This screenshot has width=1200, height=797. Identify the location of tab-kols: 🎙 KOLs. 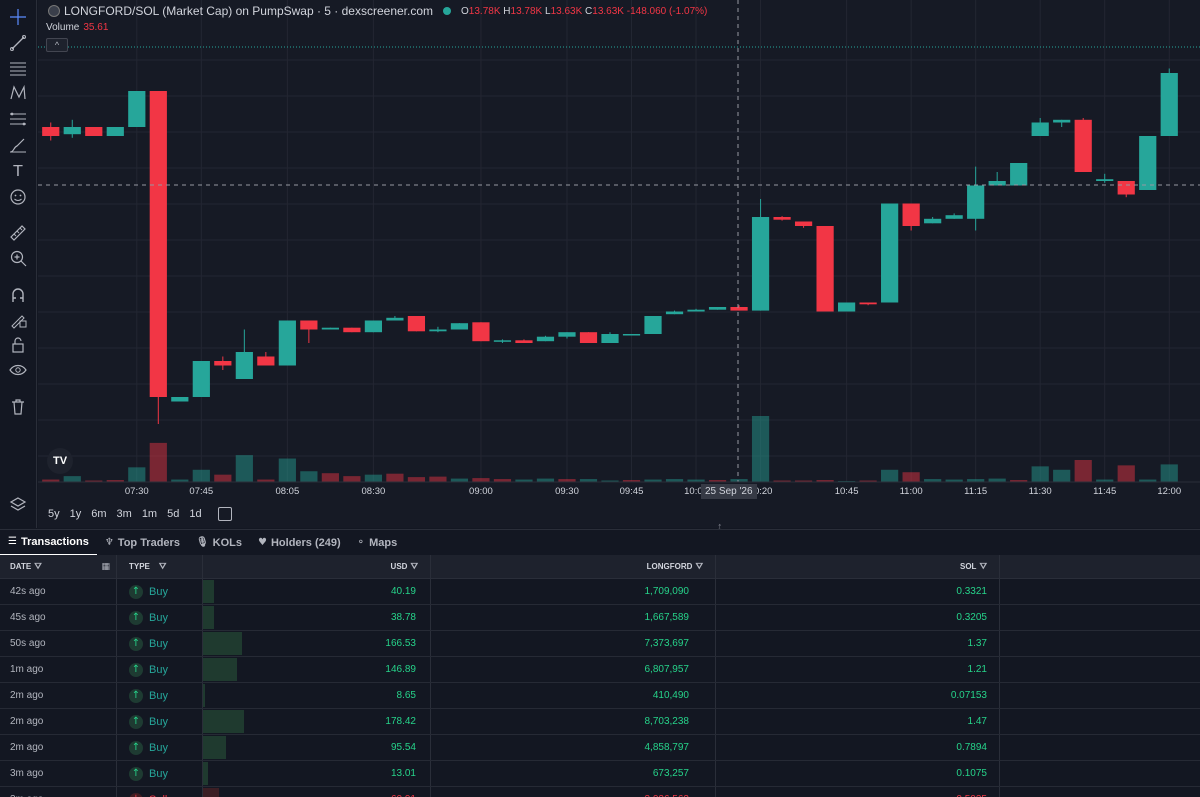
(219, 543).